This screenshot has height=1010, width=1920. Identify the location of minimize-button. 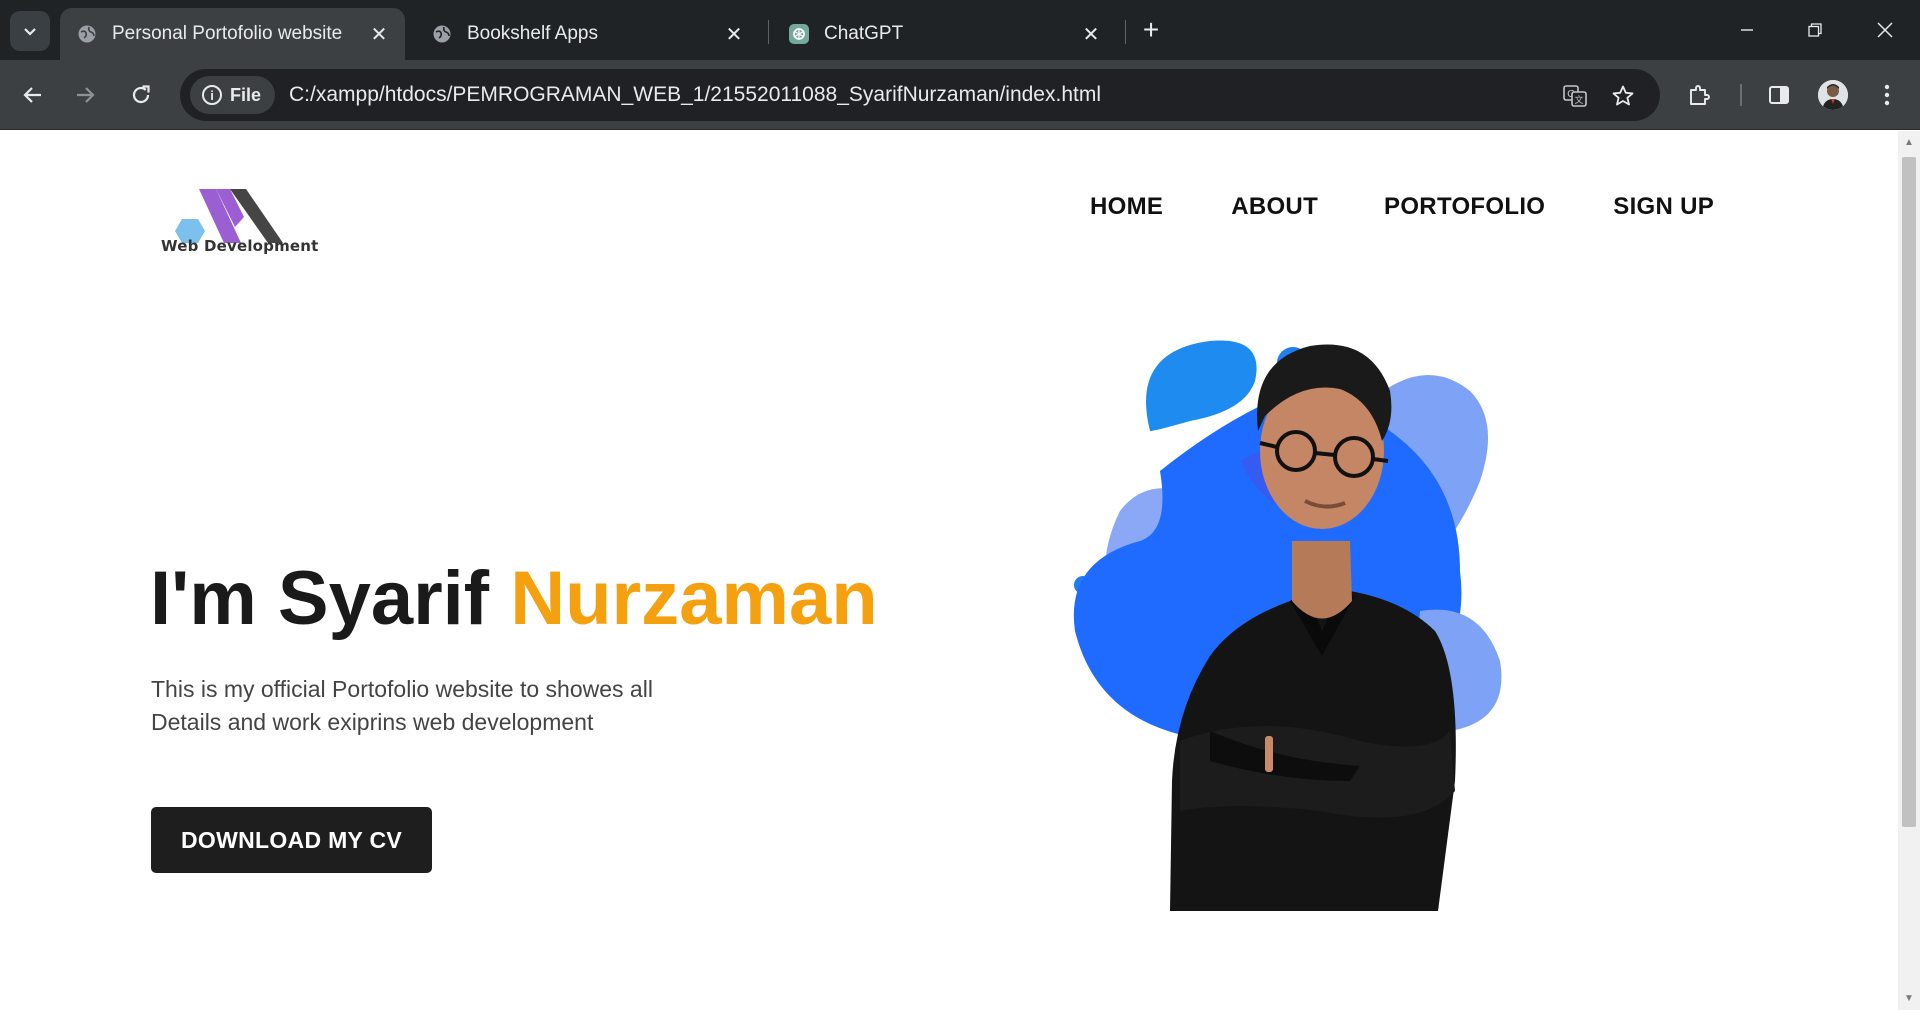
(1747, 30).